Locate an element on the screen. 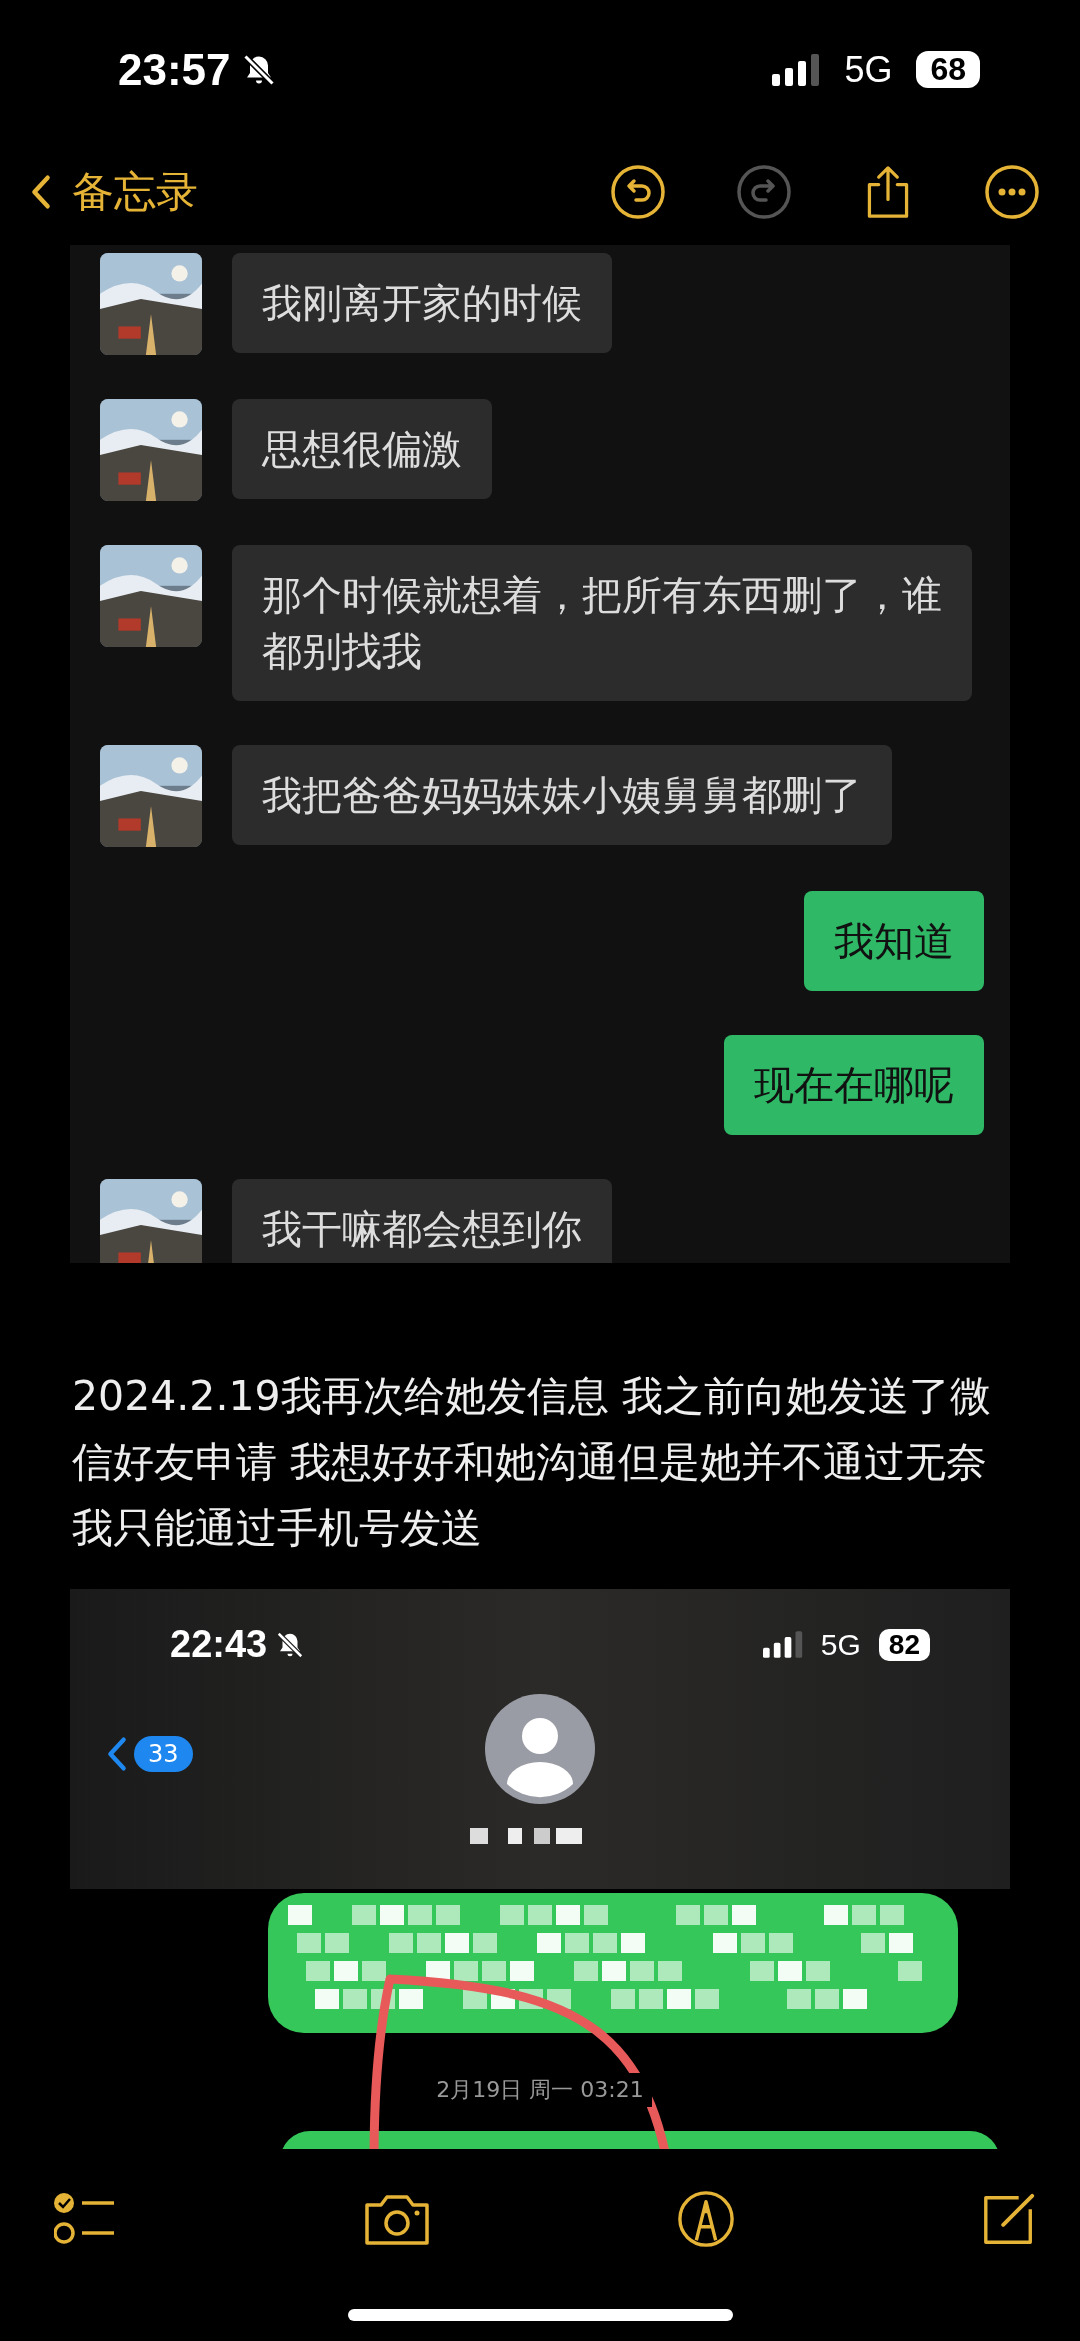 This screenshot has width=1080, height=2341. note-paragraph: 2024.2.19我再次给她发信息 我之前向她发送了微信好友申请 我想好好和她沟通但是她并不通过无奈我只能通过手机号发送 is located at coordinates (532, 1463).